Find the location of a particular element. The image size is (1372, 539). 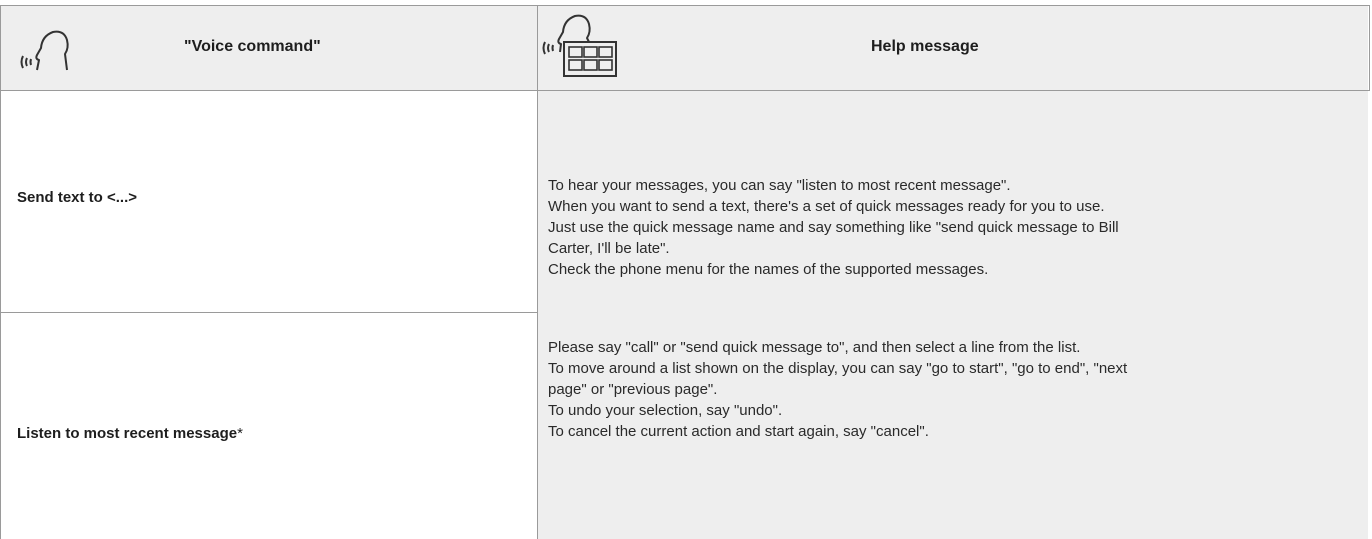

command-listen-recent: Listen to most recent message* is located at coordinates (130, 433).